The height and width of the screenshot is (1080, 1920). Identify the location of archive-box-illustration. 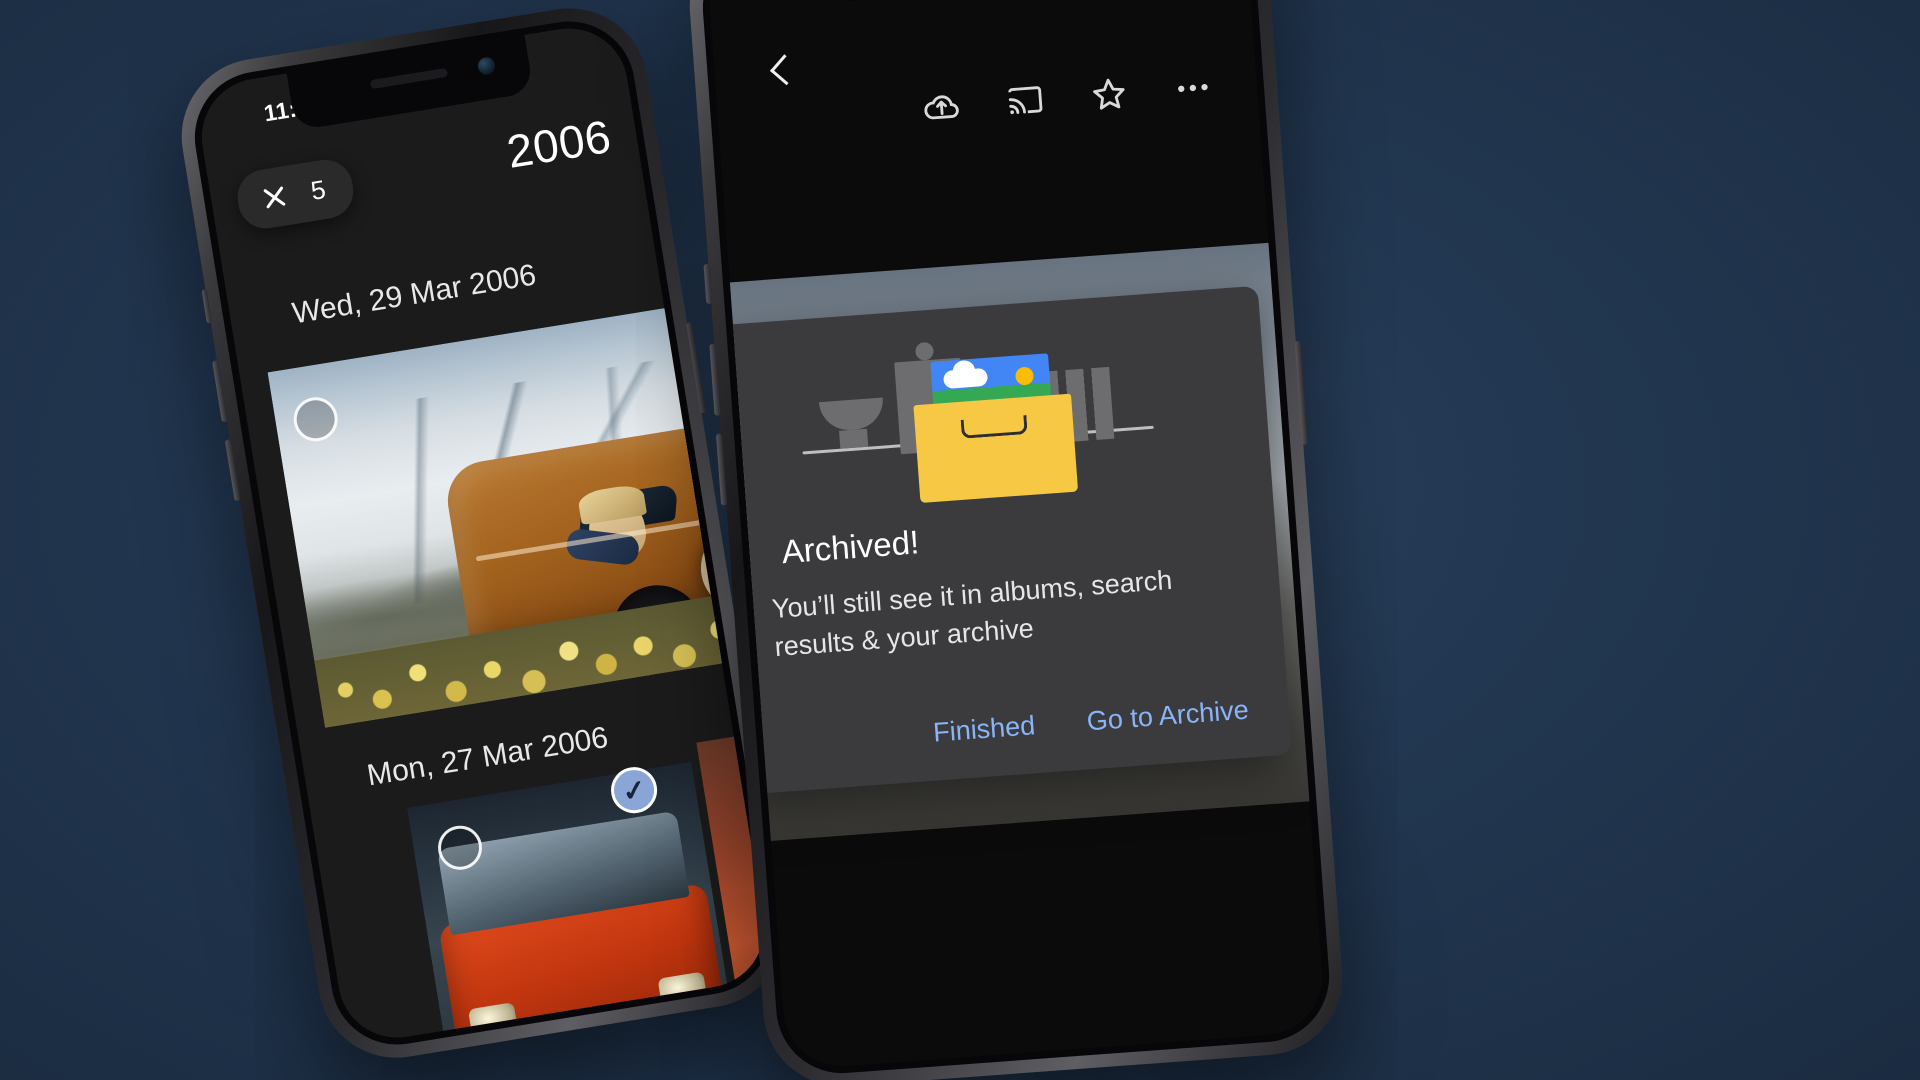
(982, 424).